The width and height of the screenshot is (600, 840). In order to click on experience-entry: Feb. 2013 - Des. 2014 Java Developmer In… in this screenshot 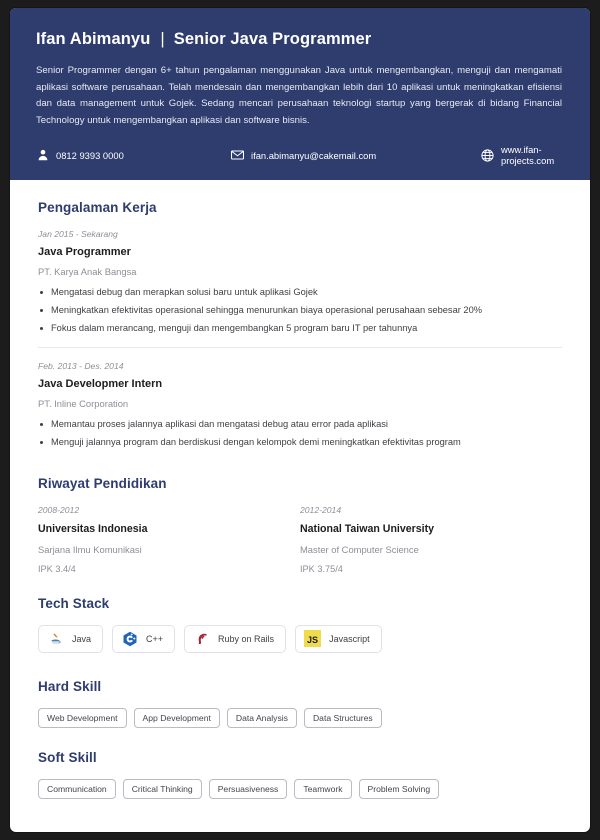, I will do `click(300, 405)`.